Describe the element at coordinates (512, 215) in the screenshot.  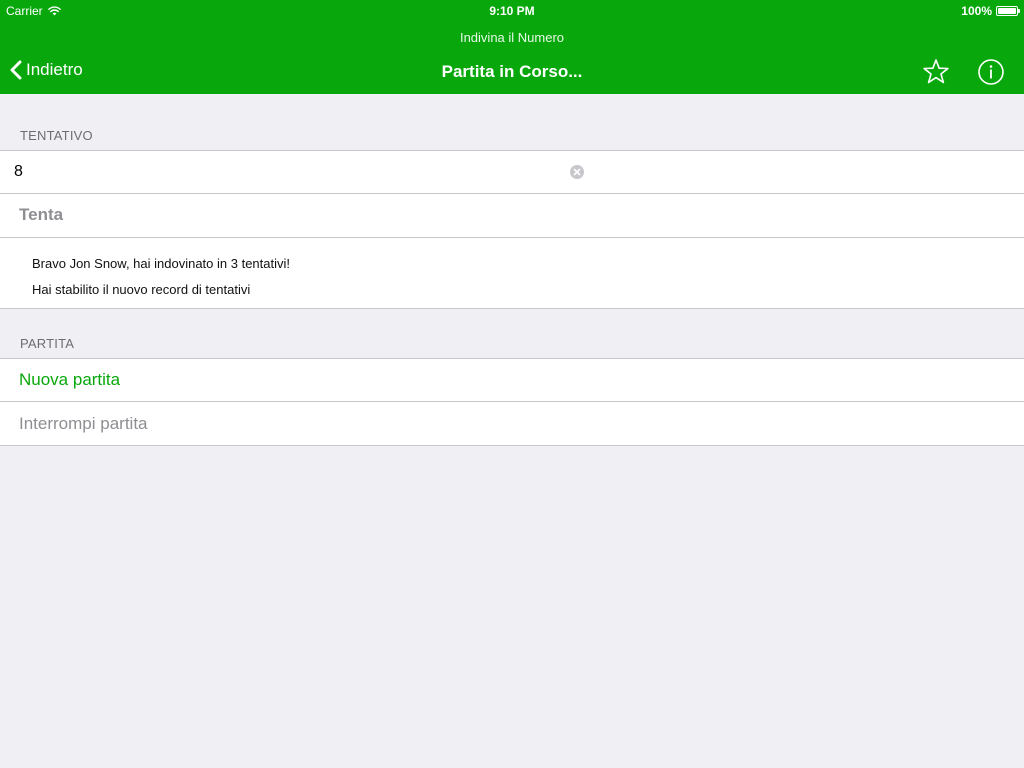
I see `try-cell: Tenta` at that location.